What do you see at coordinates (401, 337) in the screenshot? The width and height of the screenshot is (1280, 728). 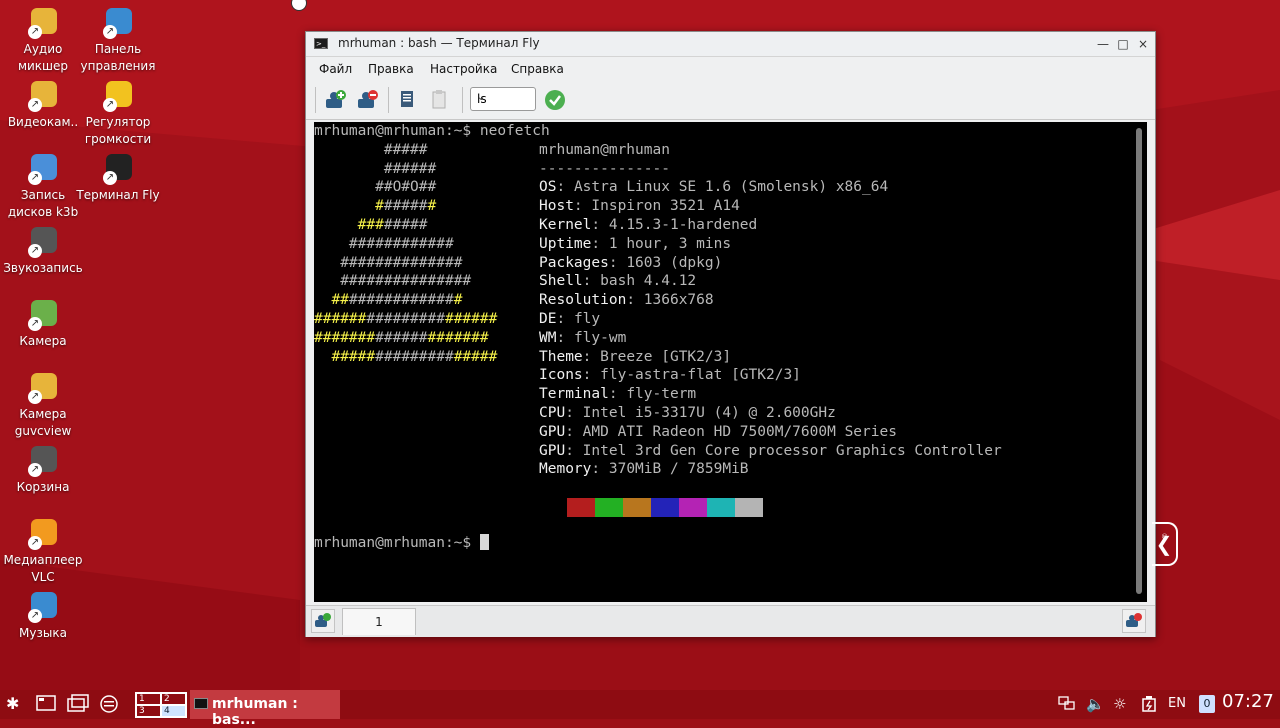 I see `ascii-logo-line: ####################` at bounding box center [401, 337].